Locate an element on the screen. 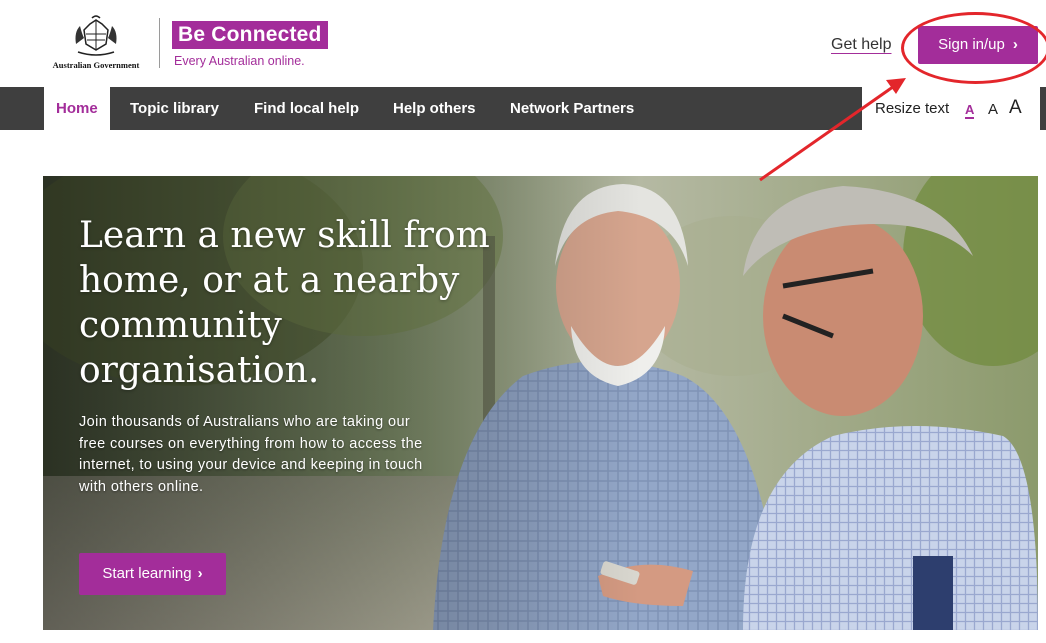 The image size is (1046, 643). nav-edge is located at coordinates (1043, 108).